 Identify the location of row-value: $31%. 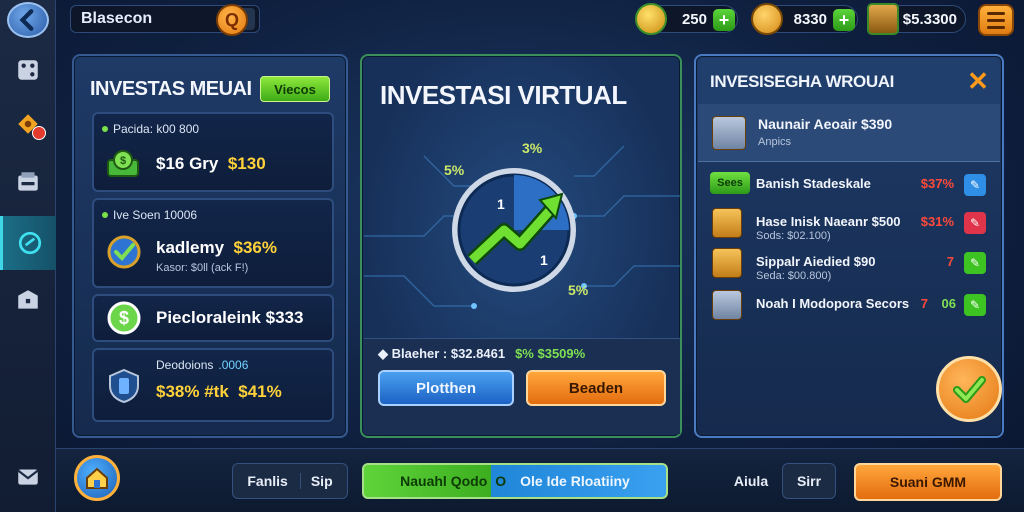
(937, 221).